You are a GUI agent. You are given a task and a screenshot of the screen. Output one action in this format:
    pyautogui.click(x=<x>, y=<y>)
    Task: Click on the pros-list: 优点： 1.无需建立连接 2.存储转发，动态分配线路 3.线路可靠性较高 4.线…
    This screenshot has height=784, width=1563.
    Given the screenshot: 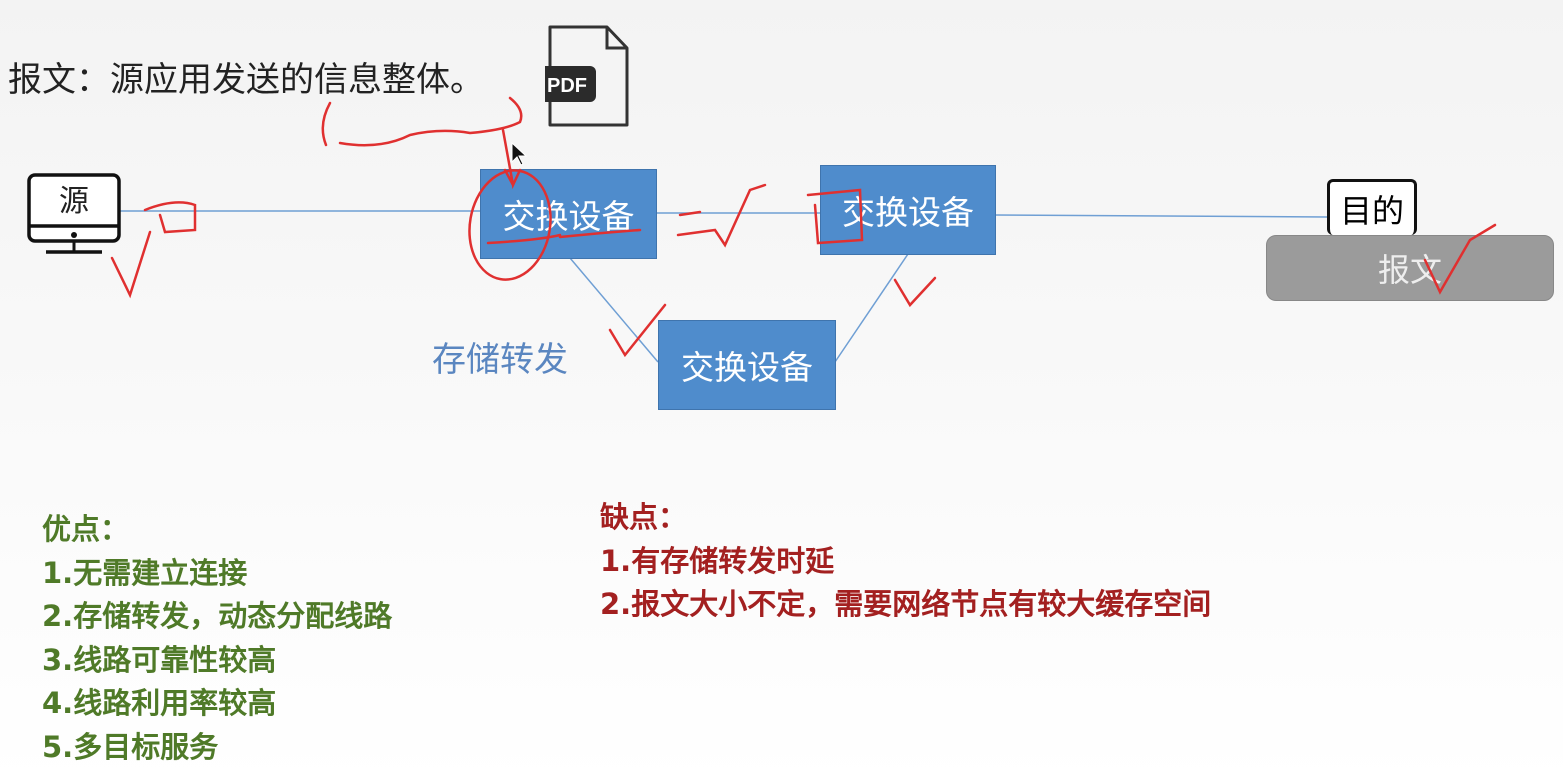 What is the action you would take?
    pyautogui.click(x=217, y=638)
    